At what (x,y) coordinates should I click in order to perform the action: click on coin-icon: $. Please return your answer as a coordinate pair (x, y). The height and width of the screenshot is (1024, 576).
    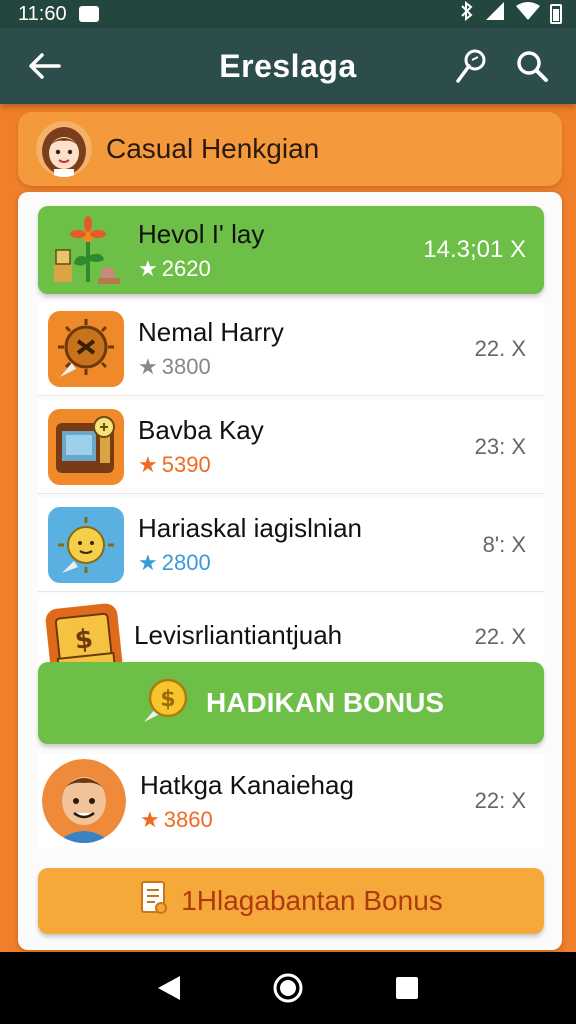
    Looking at the image, I should click on (164, 703).